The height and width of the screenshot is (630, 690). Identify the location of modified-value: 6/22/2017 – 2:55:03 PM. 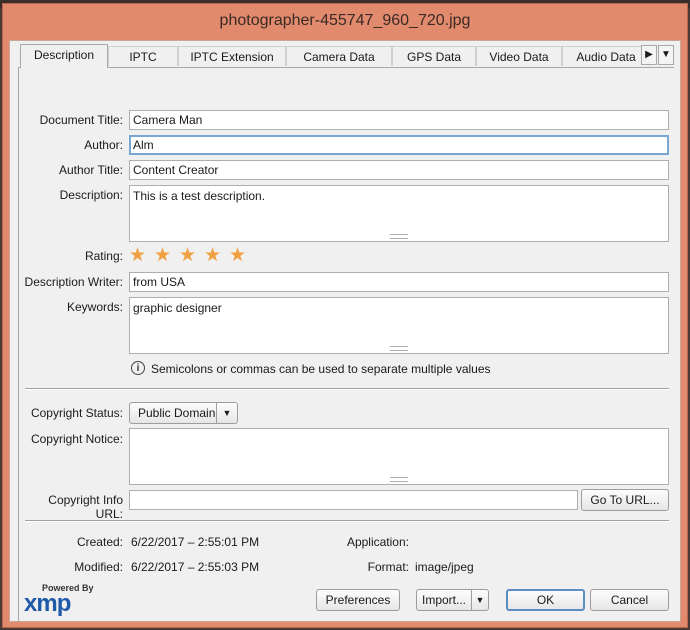
(195, 567).